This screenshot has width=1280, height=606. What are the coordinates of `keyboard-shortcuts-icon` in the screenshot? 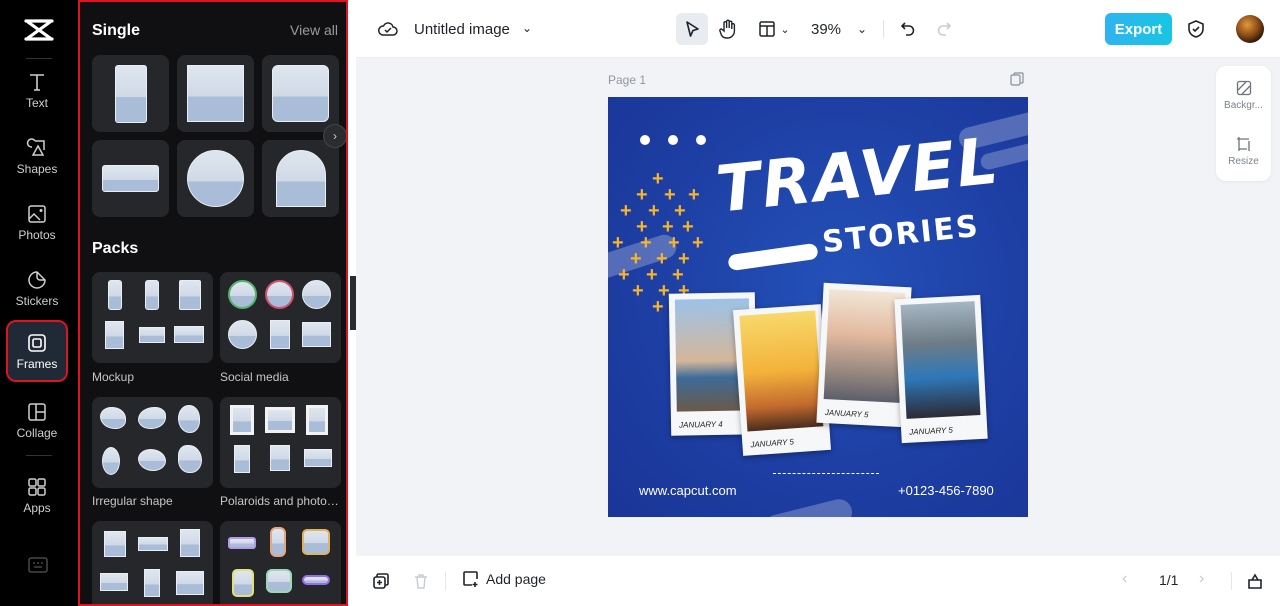 It's located at (38, 565).